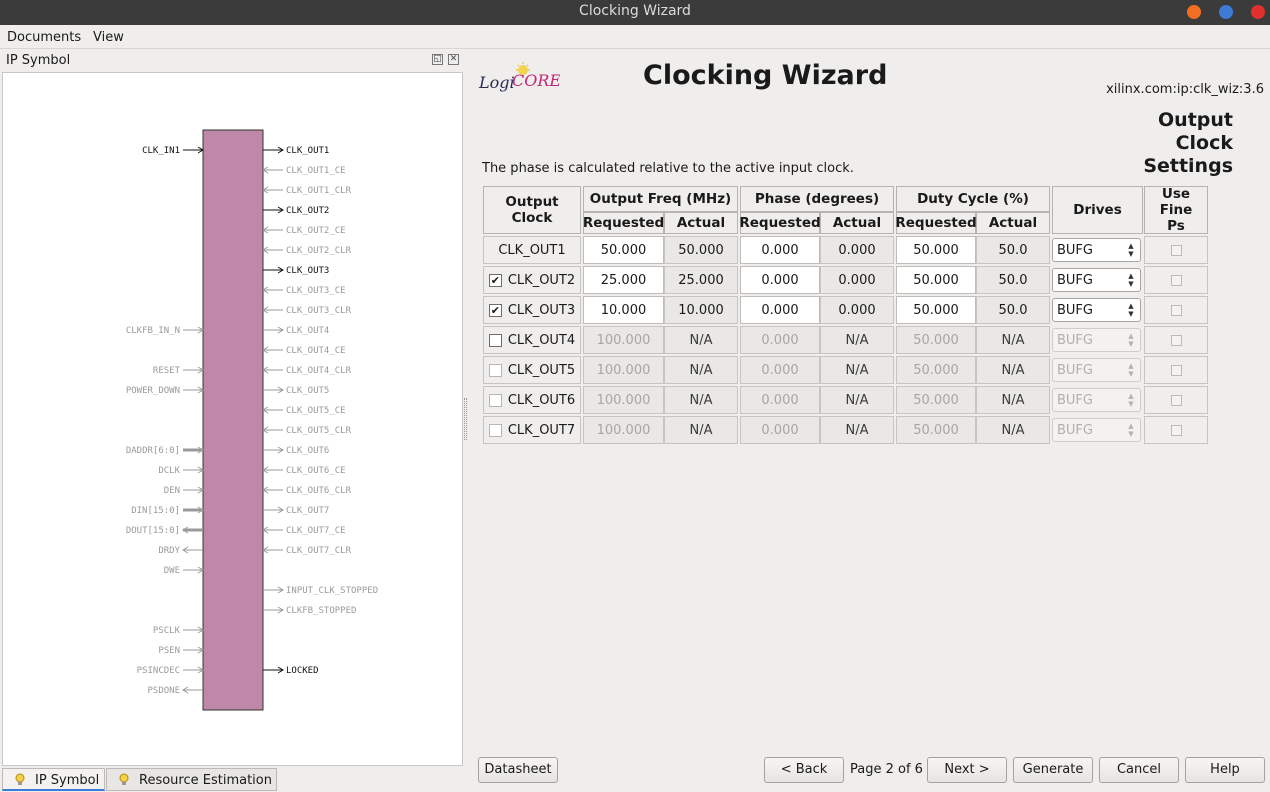 The height and width of the screenshot is (792, 1270). What do you see at coordinates (20, 779) in the screenshot?
I see `lightbulb-icon` at bounding box center [20, 779].